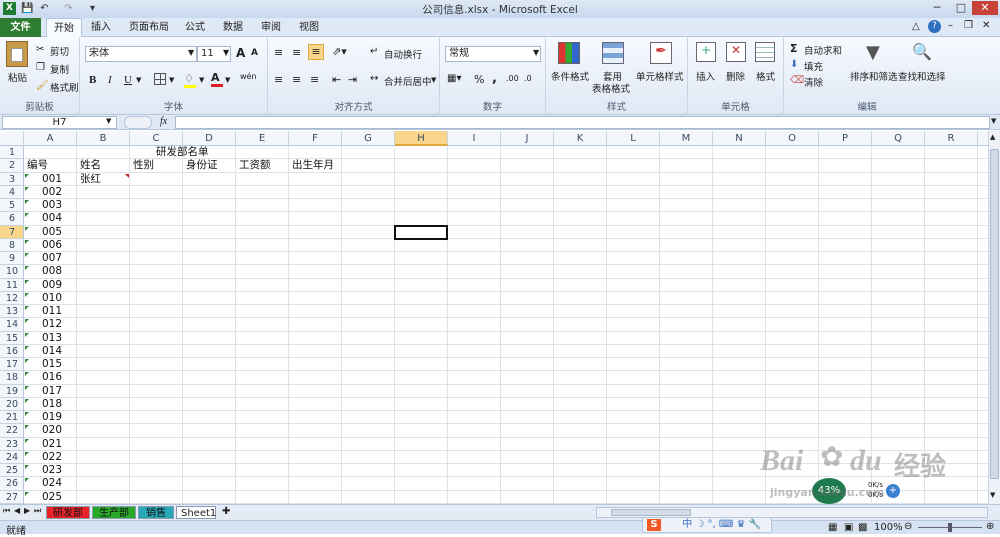  What do you see at coordinates (494, 78) in the screenshot?
I see `comma-button: ,` at bounding box center [494, 78].